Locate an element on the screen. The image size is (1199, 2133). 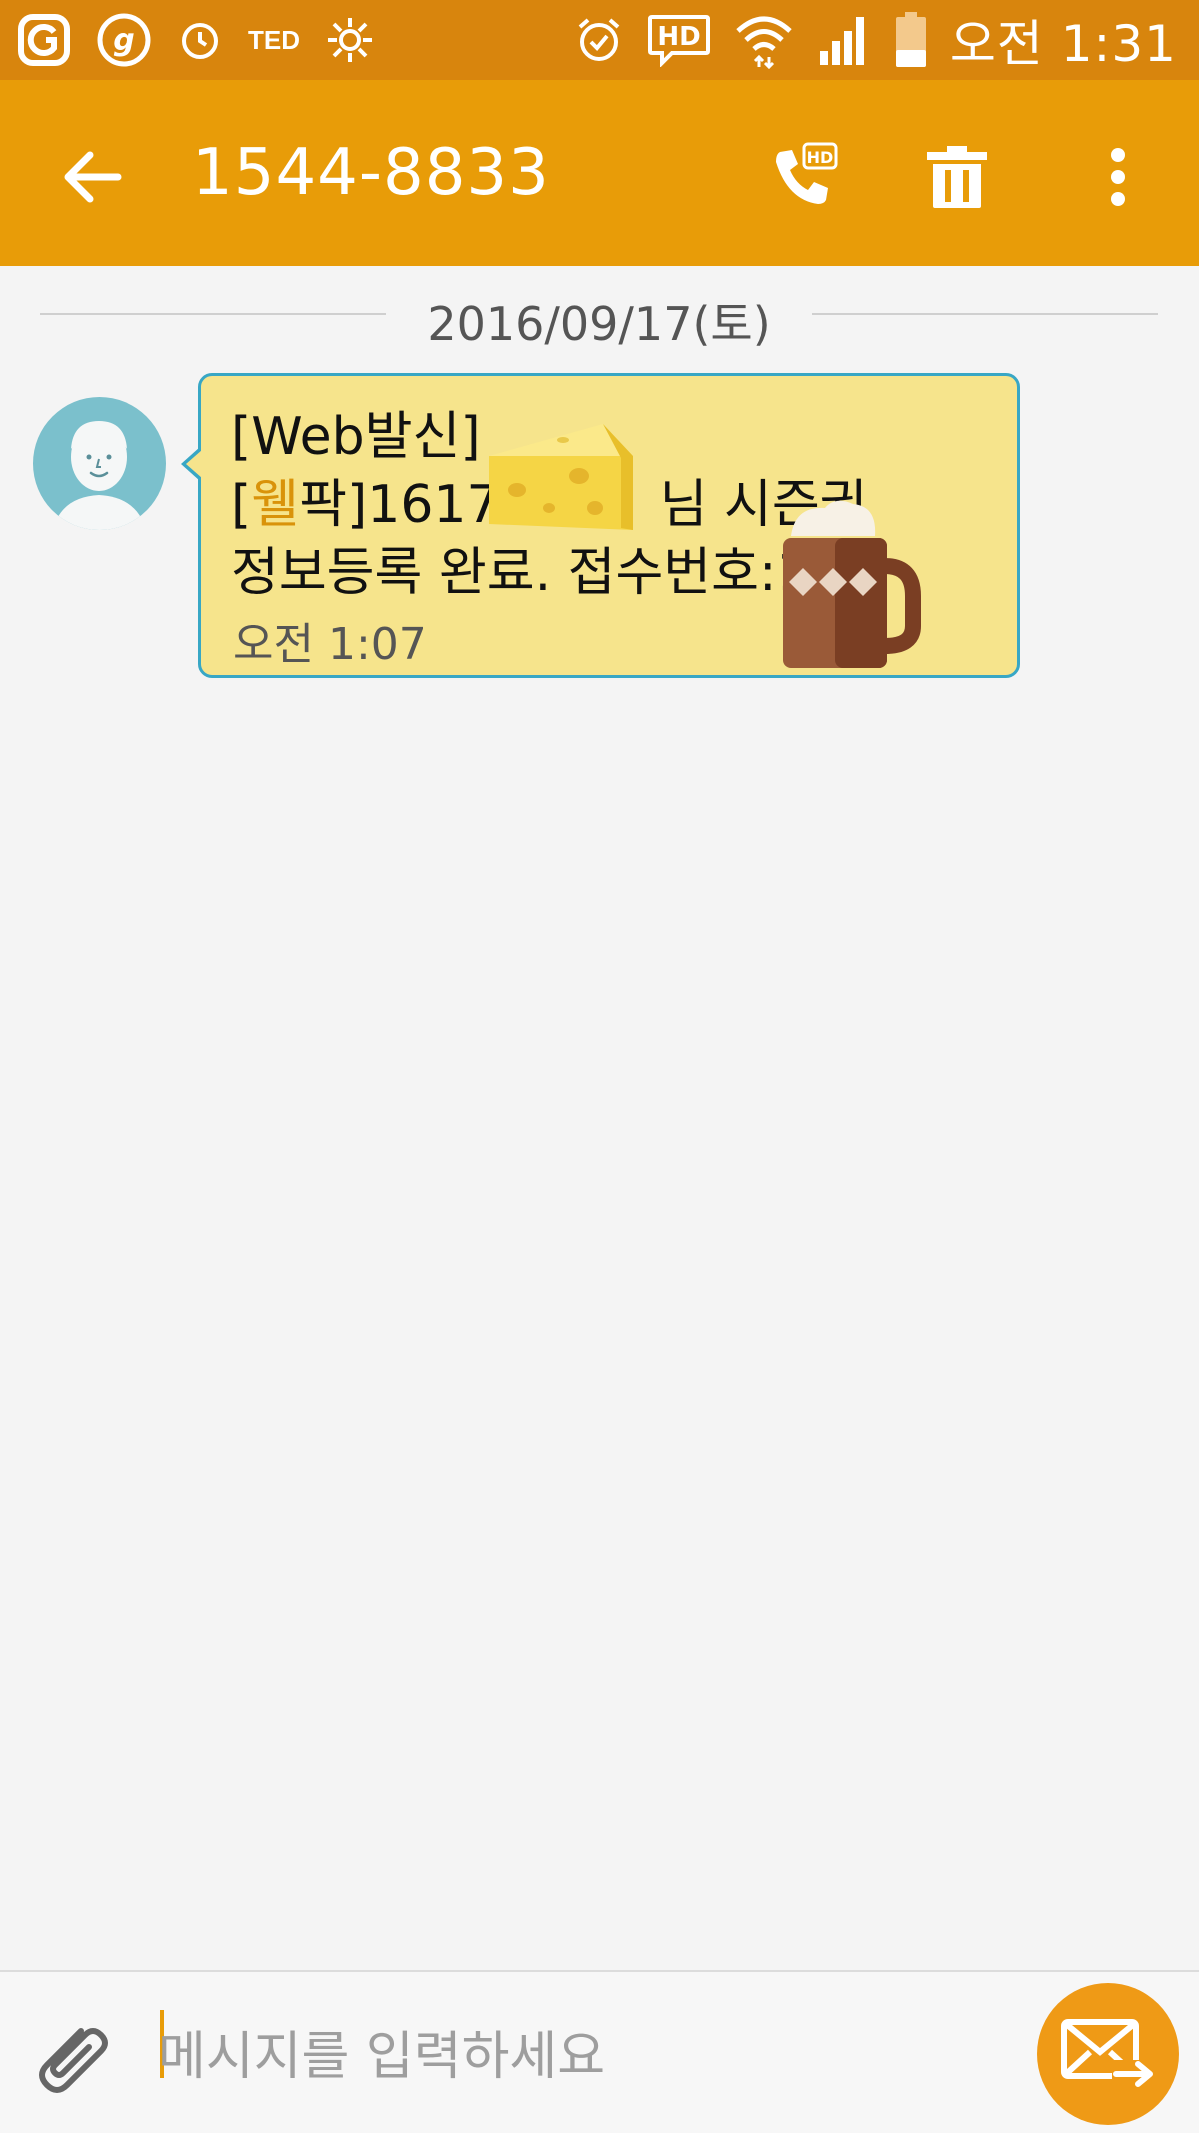
sun-icon is located at coordinates (350, 40).